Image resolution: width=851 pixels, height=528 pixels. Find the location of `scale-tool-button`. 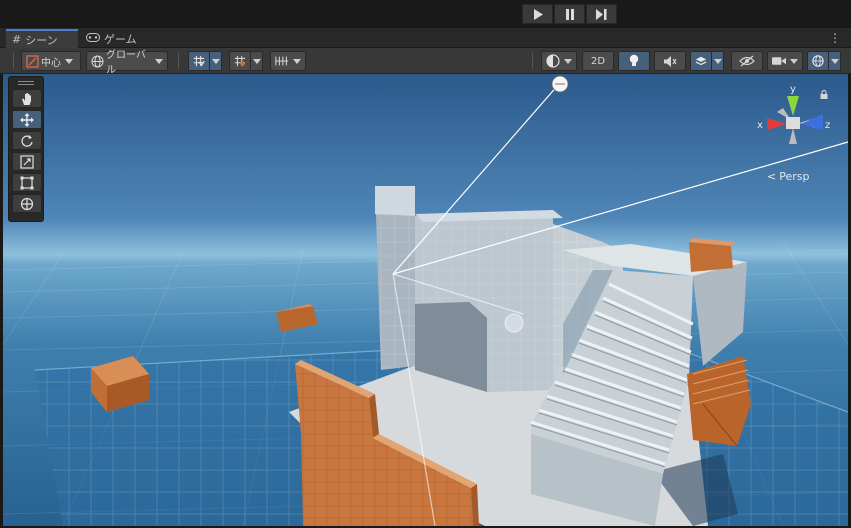

scale-tool-button is located at coordinates (27, 161).